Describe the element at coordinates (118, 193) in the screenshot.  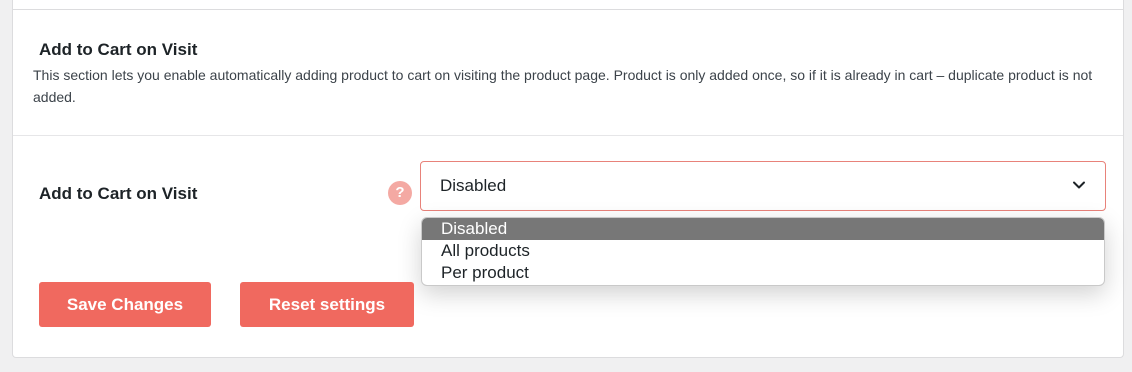
I see `field-label: Add to Cart on Visit` at that location.